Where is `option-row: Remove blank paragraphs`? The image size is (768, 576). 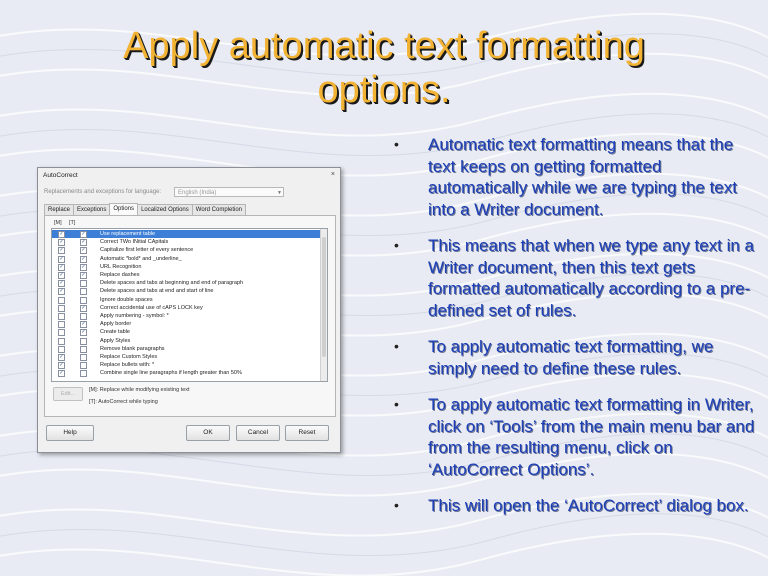 option-row: Remove blank paragraphs is located at coordinates (189, 349).